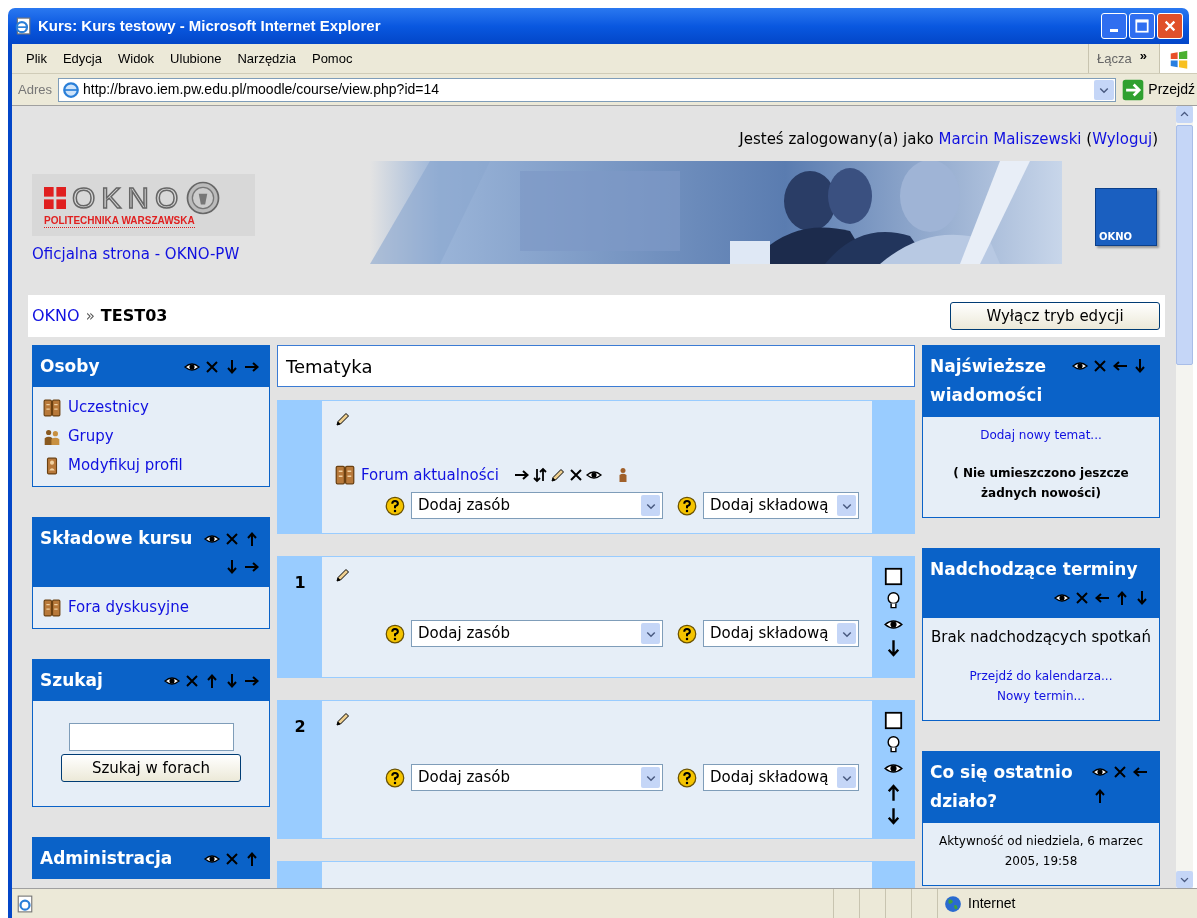 This screenshot has width=1197, height=918. Describe the element at coordinates (1184, 245) in the screenshot. I see `scroll-thumb` at that location.